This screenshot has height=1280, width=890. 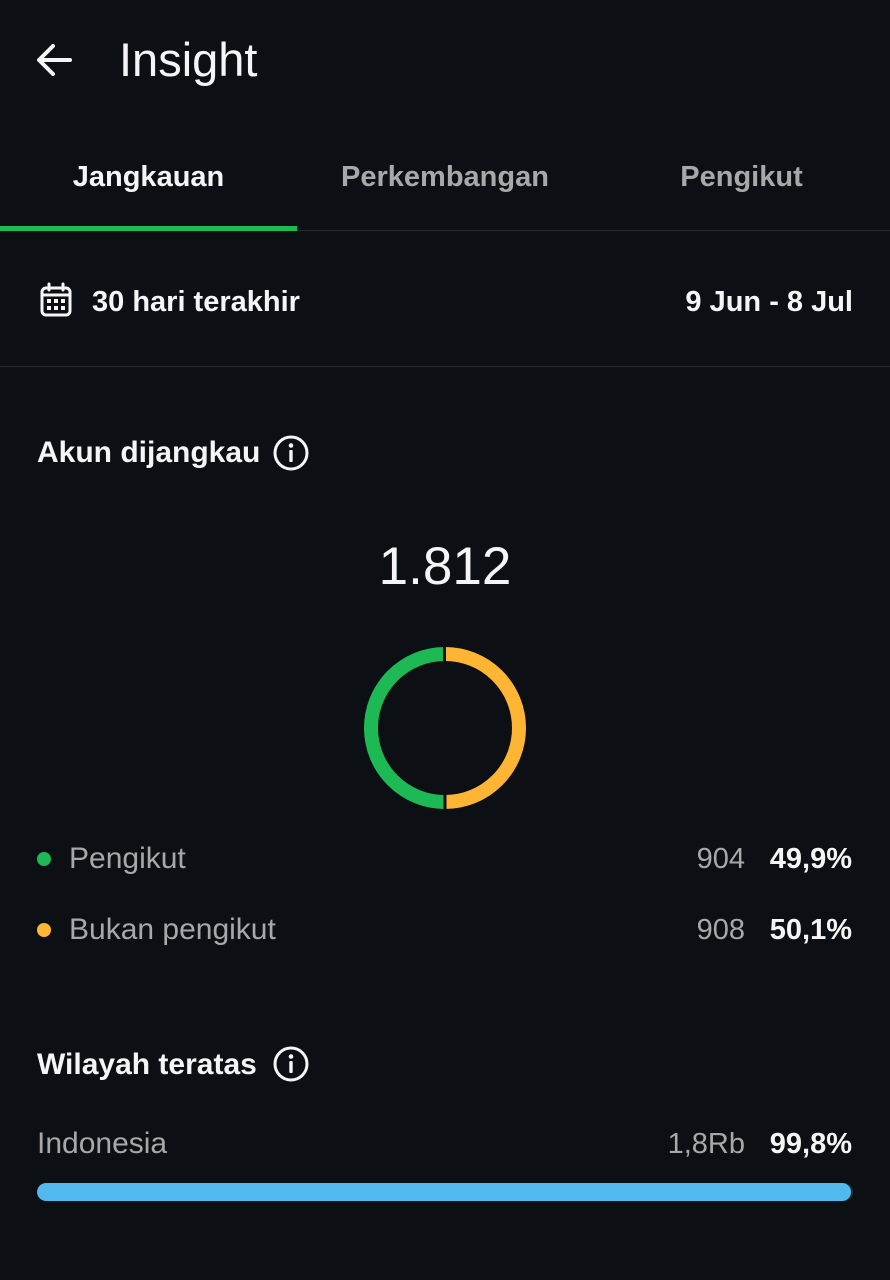 What do you see at coordinates (172, 929) in the screenshot?
I see `legend-label: Bukan pengikut` at bounding box center [172, 929].